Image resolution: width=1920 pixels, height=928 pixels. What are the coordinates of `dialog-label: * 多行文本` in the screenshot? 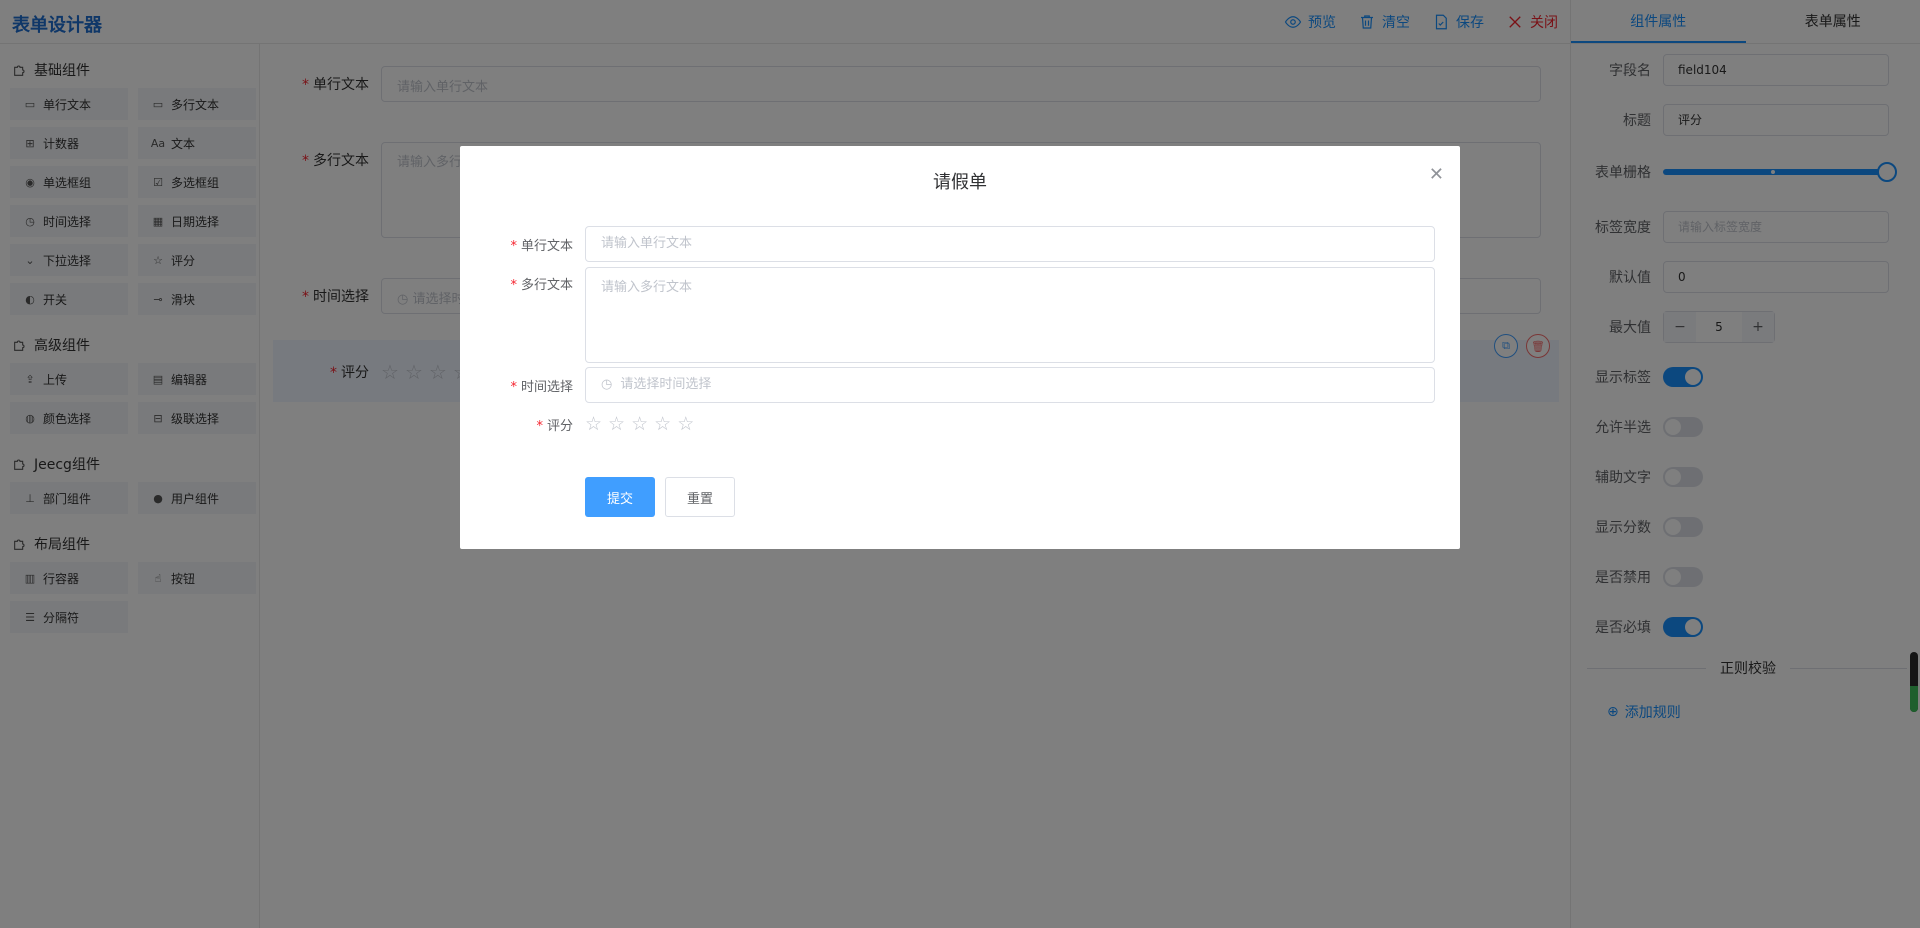 It's located at (541, 285).